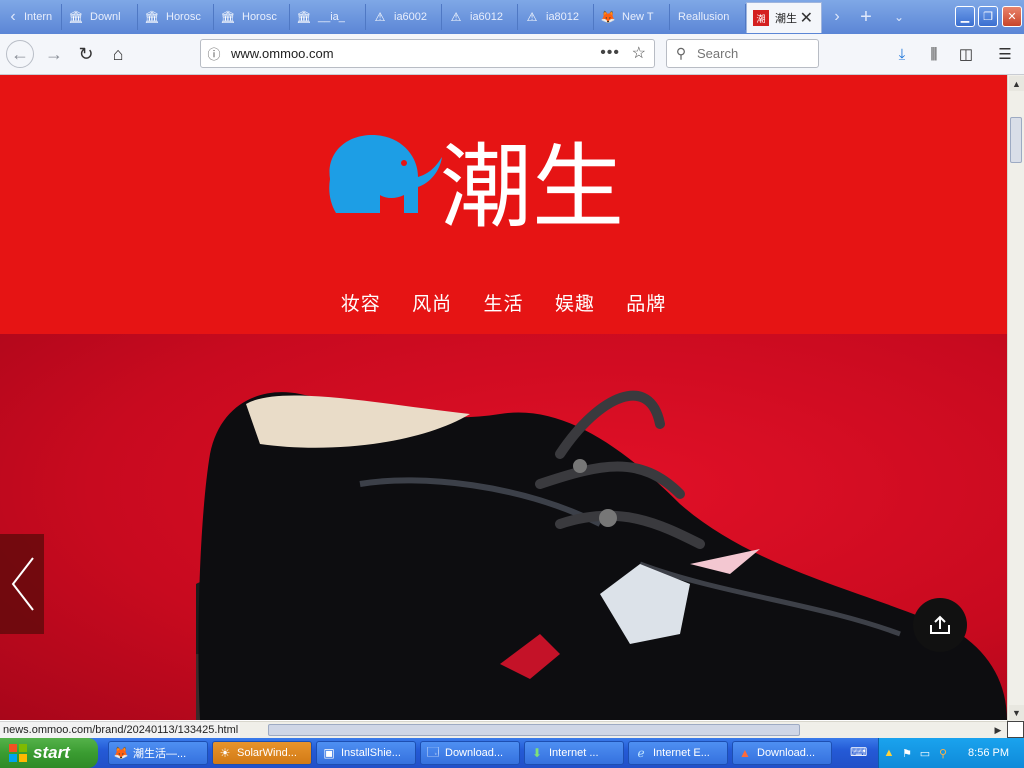 Image resolution: width=1024 pixels, height=768 pixels. I want to click on nav-item-fashion: 风尚, so click(432, 302).